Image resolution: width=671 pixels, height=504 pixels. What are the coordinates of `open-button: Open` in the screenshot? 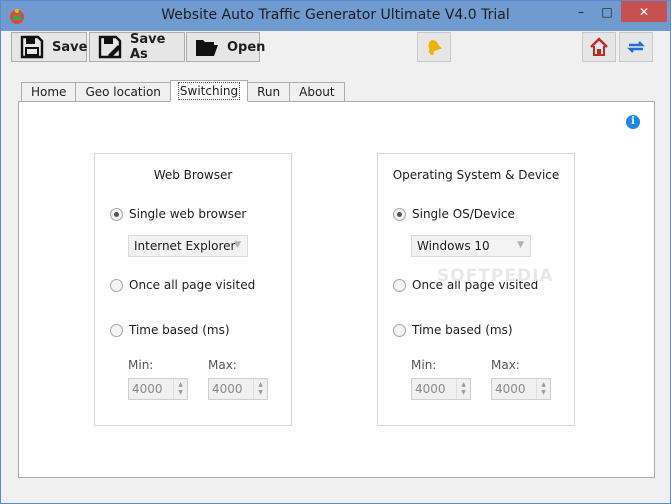 It's located at (225, 47).